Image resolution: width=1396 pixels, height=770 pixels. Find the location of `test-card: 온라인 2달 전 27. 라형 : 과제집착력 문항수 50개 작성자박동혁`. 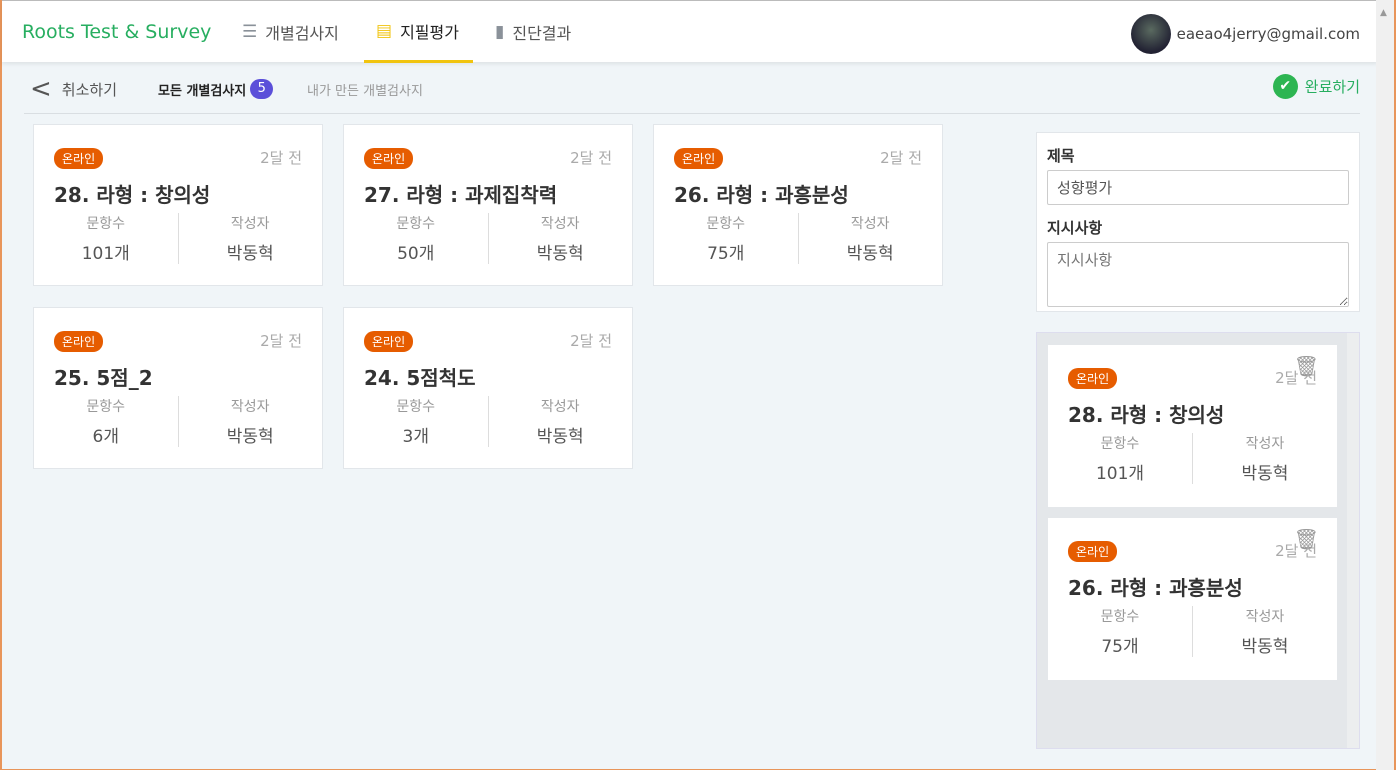

test-card: 온라인 2달 전 27. 라형 : 과제집착력 문항수 50개 작성자박동혁 is located at coordinates (488, 205).